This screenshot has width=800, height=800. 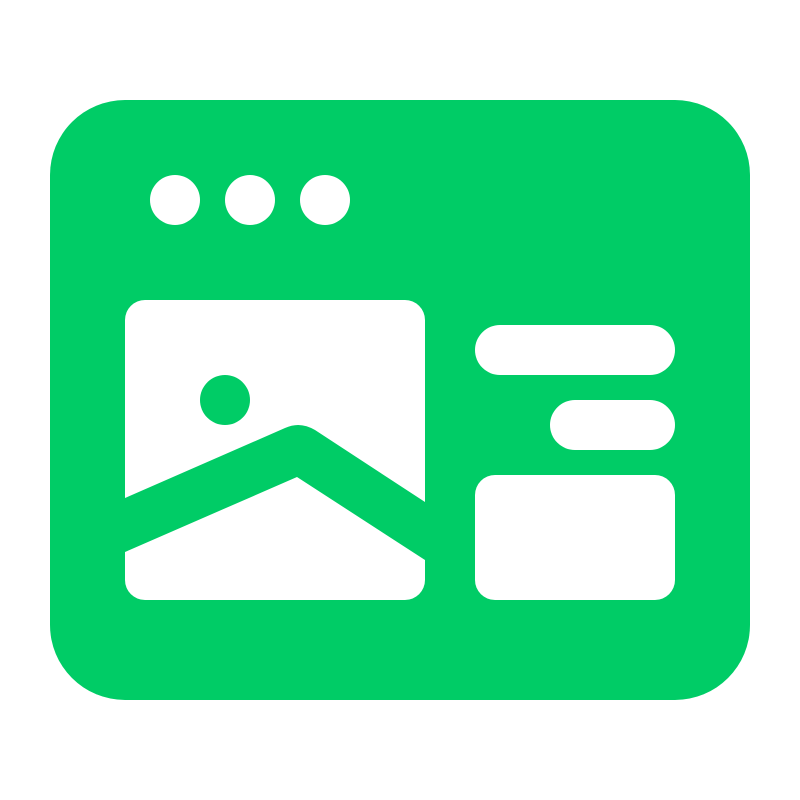 What do you see at coordinates (575, 537) in the screenshot?
I see `content-block` at bounding box center [575, 537].